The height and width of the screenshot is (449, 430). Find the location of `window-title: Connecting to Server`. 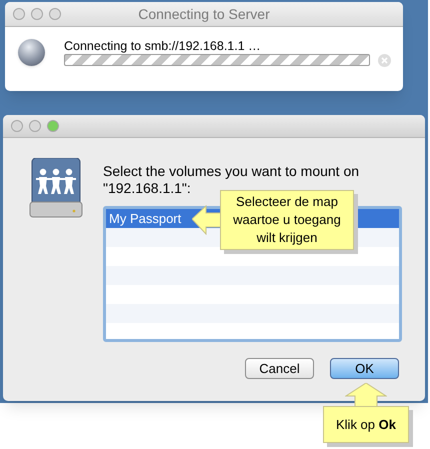

window-title: Connecting to Server is located at coordinates (204, 14).